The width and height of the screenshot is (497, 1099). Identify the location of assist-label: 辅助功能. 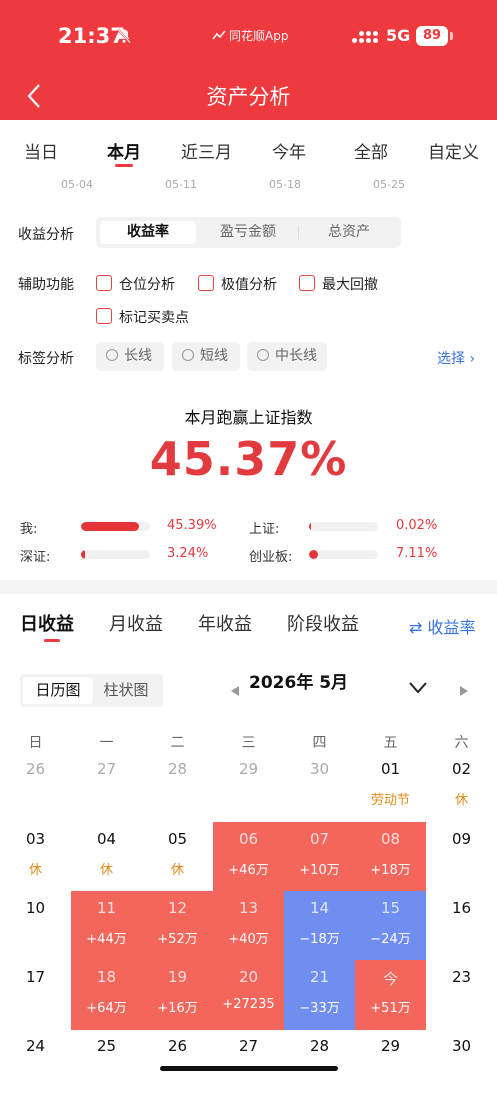
(46, 285).